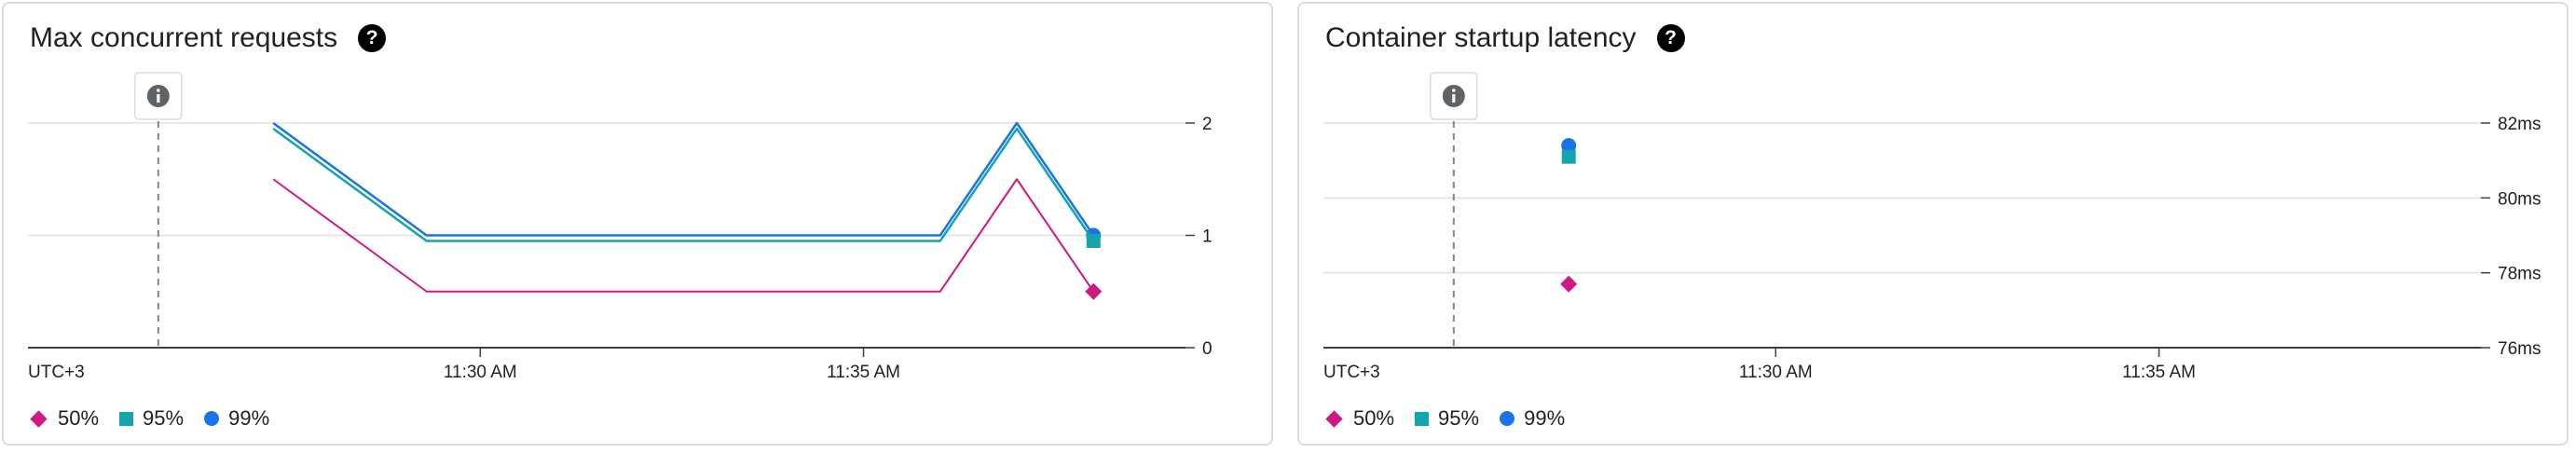 The width and height of the screenshot is (2576, 453). Describe the element at coordinates (1207, 237) in the screenshot. I see `y-tick-label: 1` at that location.